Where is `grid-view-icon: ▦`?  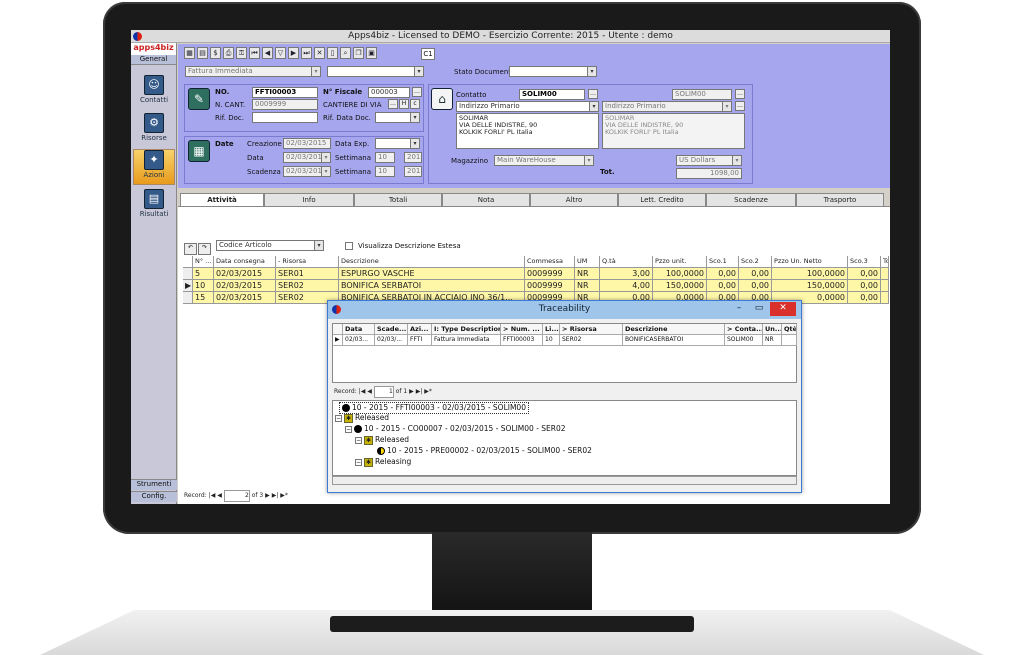
grid-view-icon: ▦ is located at coordinates (189, 53).